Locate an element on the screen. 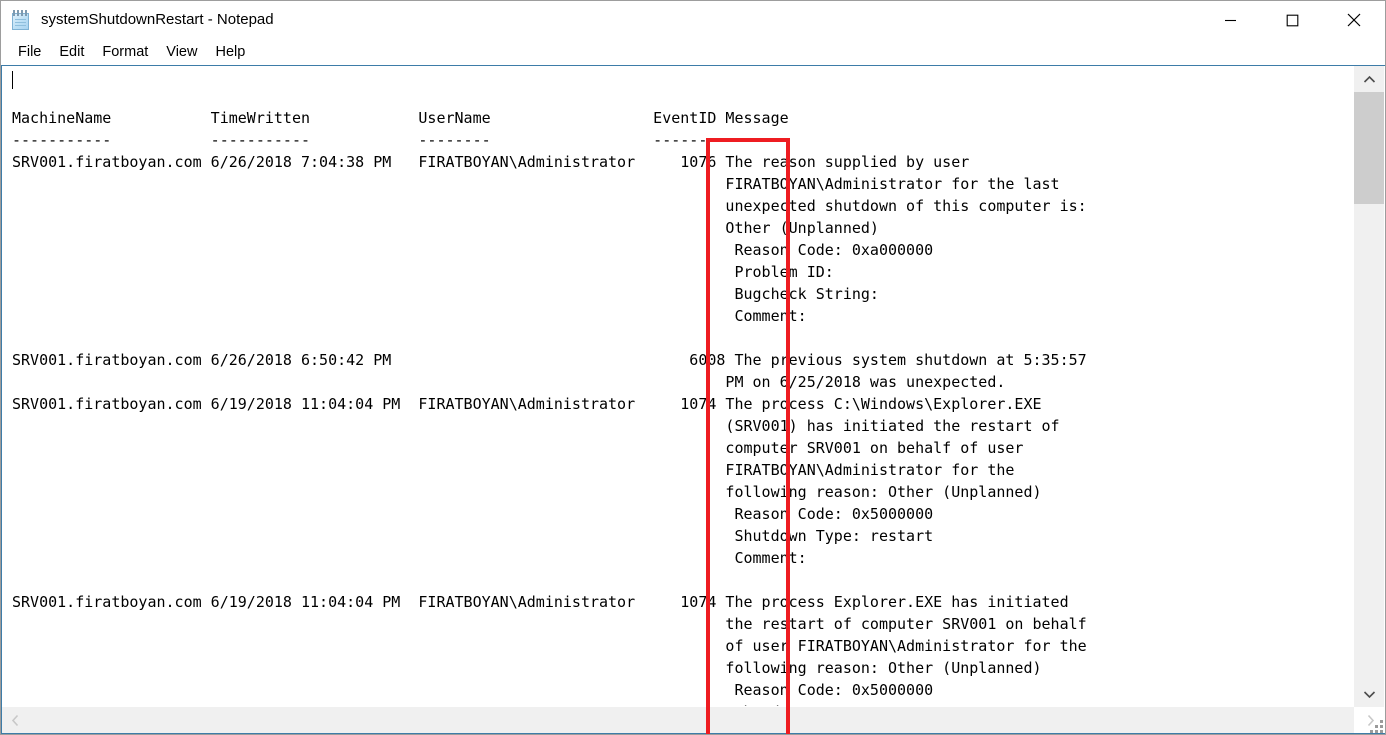  minimize-icon is located at coordinates (1230, 20).